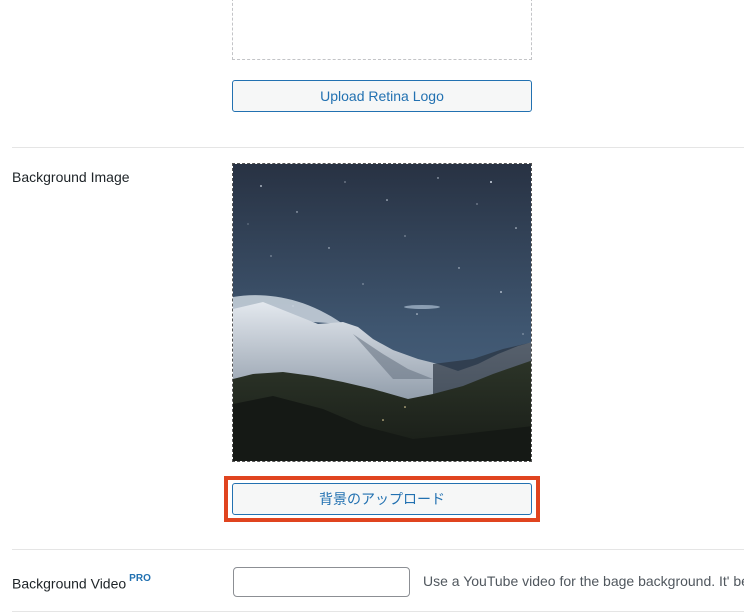 The width and height of the screenshot is (744, 614). I want to click on background-video-label: Background Video PRO, so click(81, 582).